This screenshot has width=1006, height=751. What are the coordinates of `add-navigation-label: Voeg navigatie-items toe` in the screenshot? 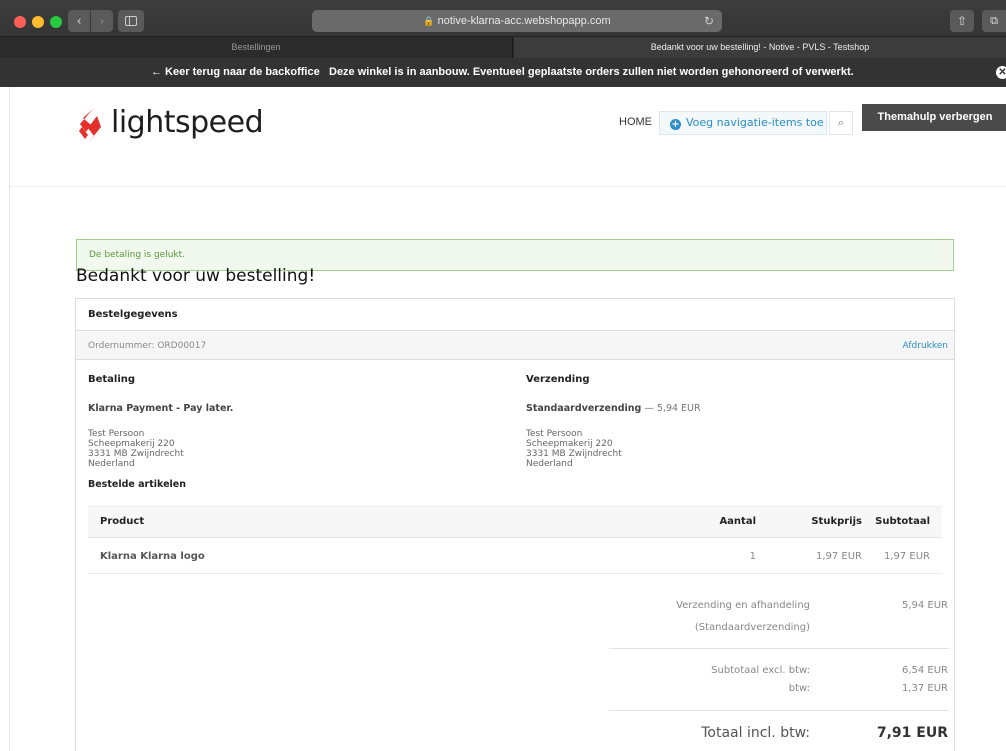 It's located at (755, 122).